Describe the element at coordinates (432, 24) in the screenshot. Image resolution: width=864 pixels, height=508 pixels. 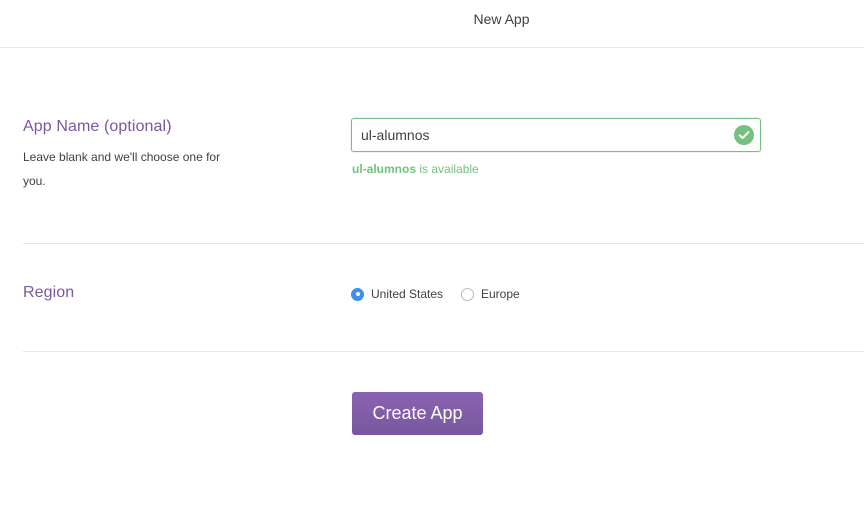
I see `page-header: New App` at that location.